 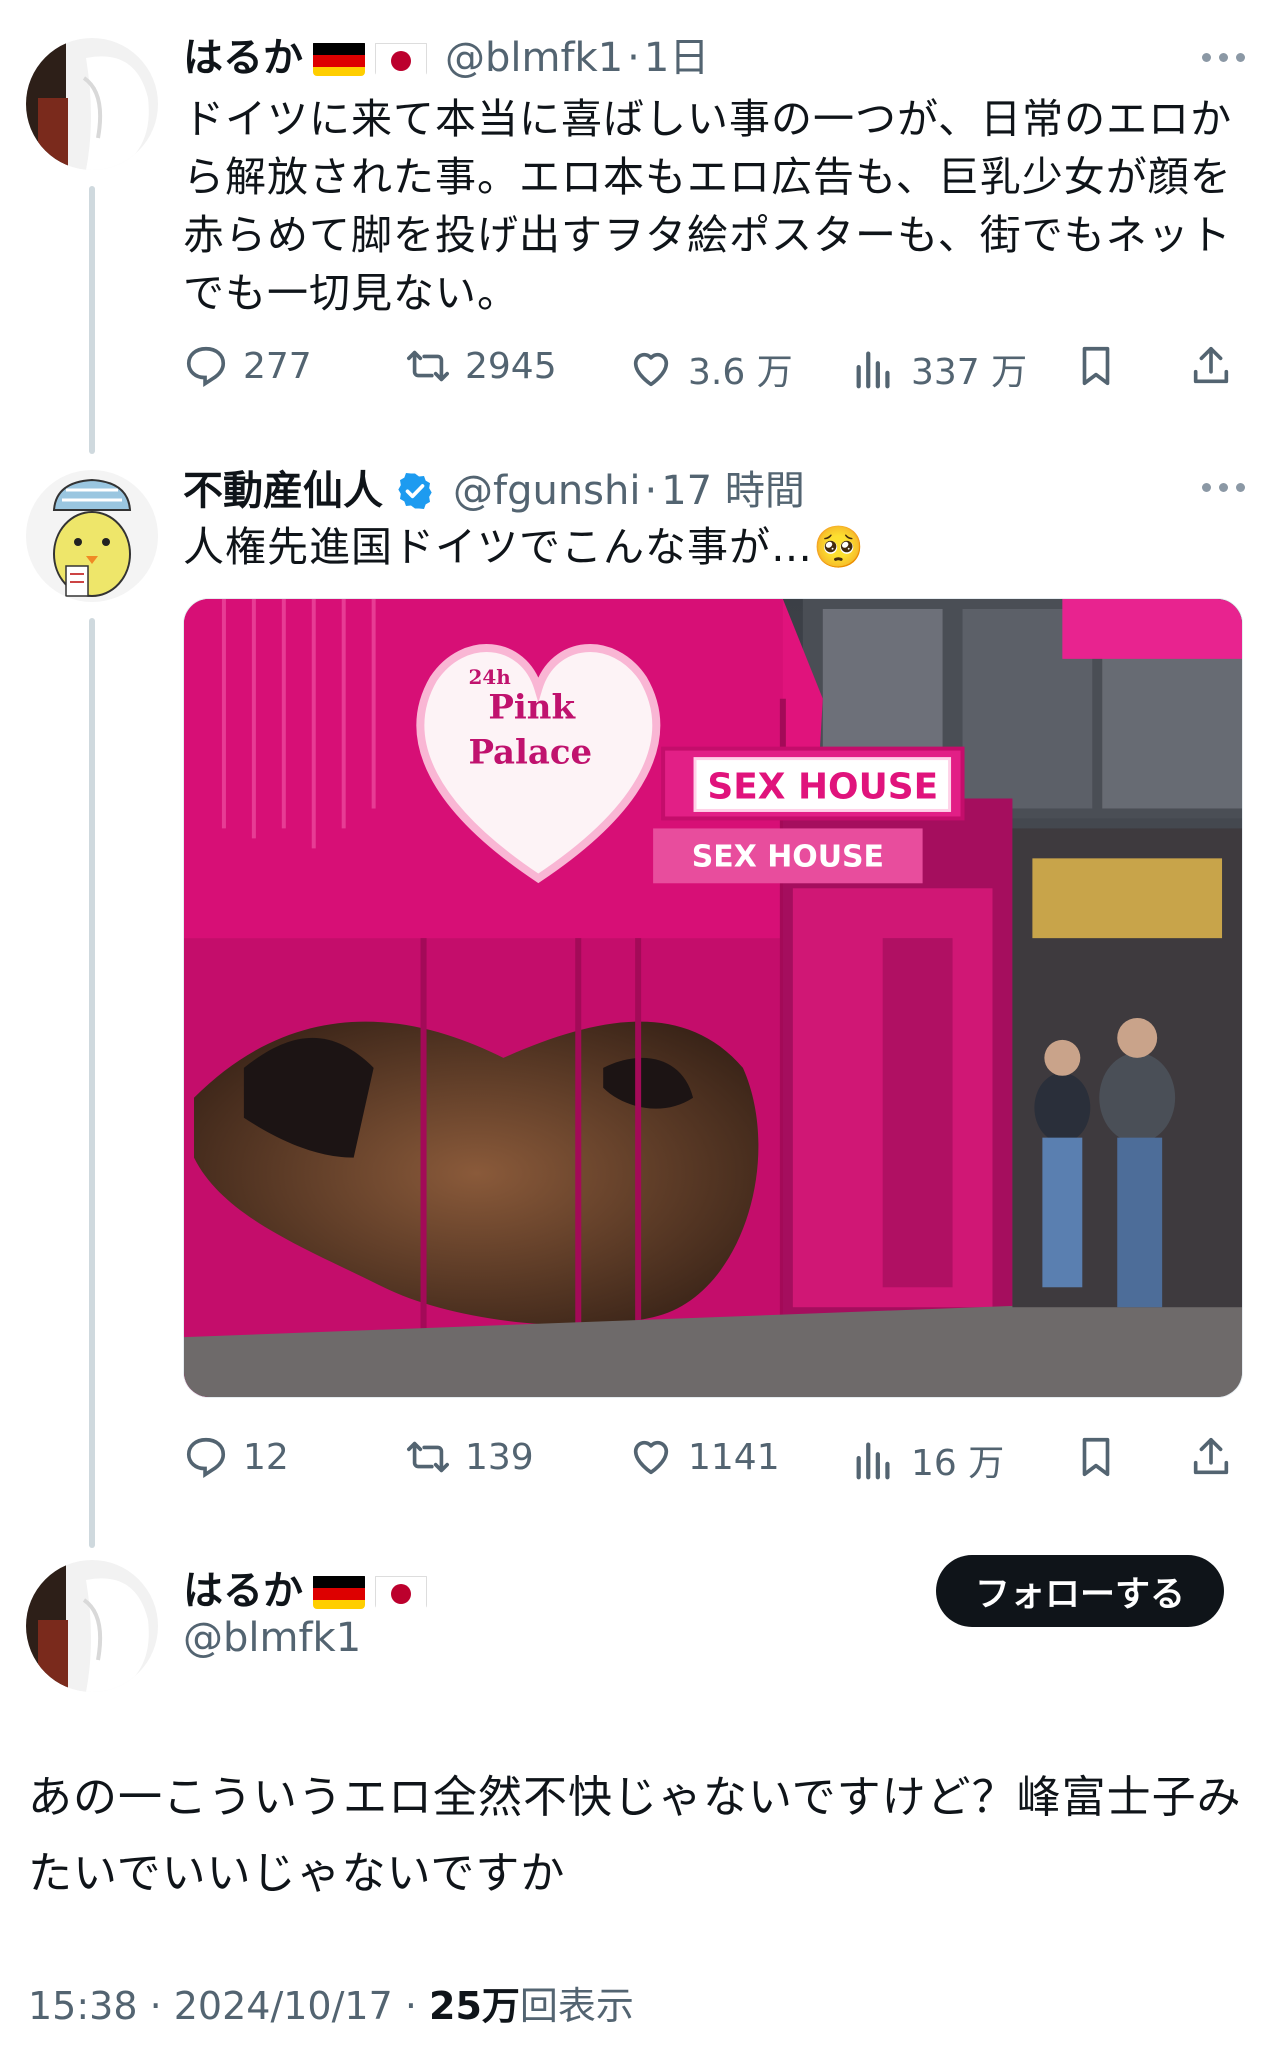 I want to click on tweet-text: 人権先進国ドイツでこんな事が…🥺, so click(x=524, y=547).